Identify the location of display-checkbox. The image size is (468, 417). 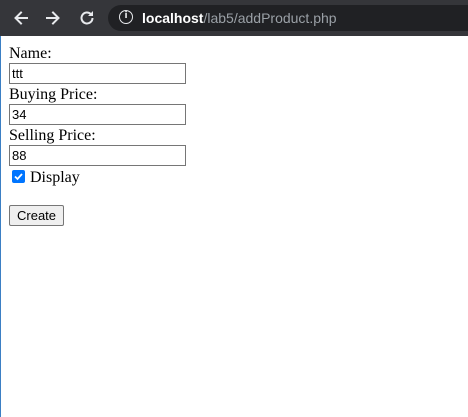
(18, 176).